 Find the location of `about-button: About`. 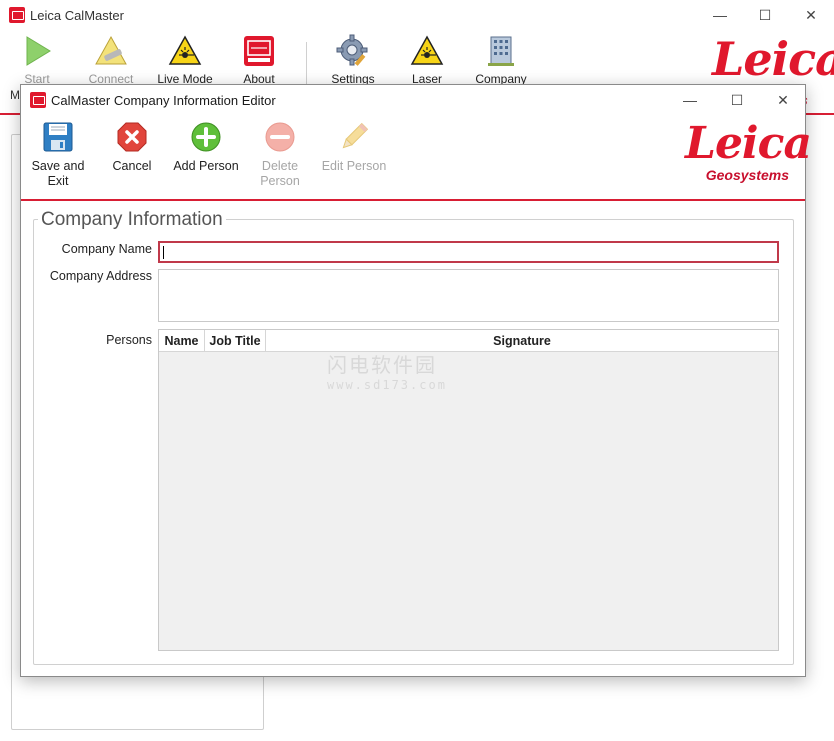

about-button: About is located at coordinates (259, 59).